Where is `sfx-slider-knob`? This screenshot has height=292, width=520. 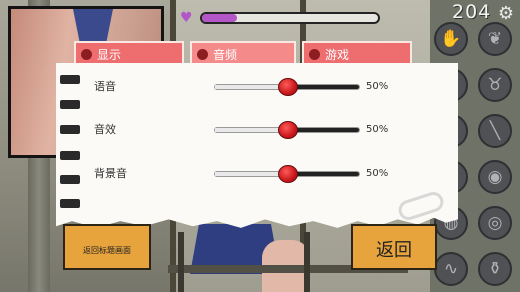
sfx-slider-knob is located at coordinates (288, 130).